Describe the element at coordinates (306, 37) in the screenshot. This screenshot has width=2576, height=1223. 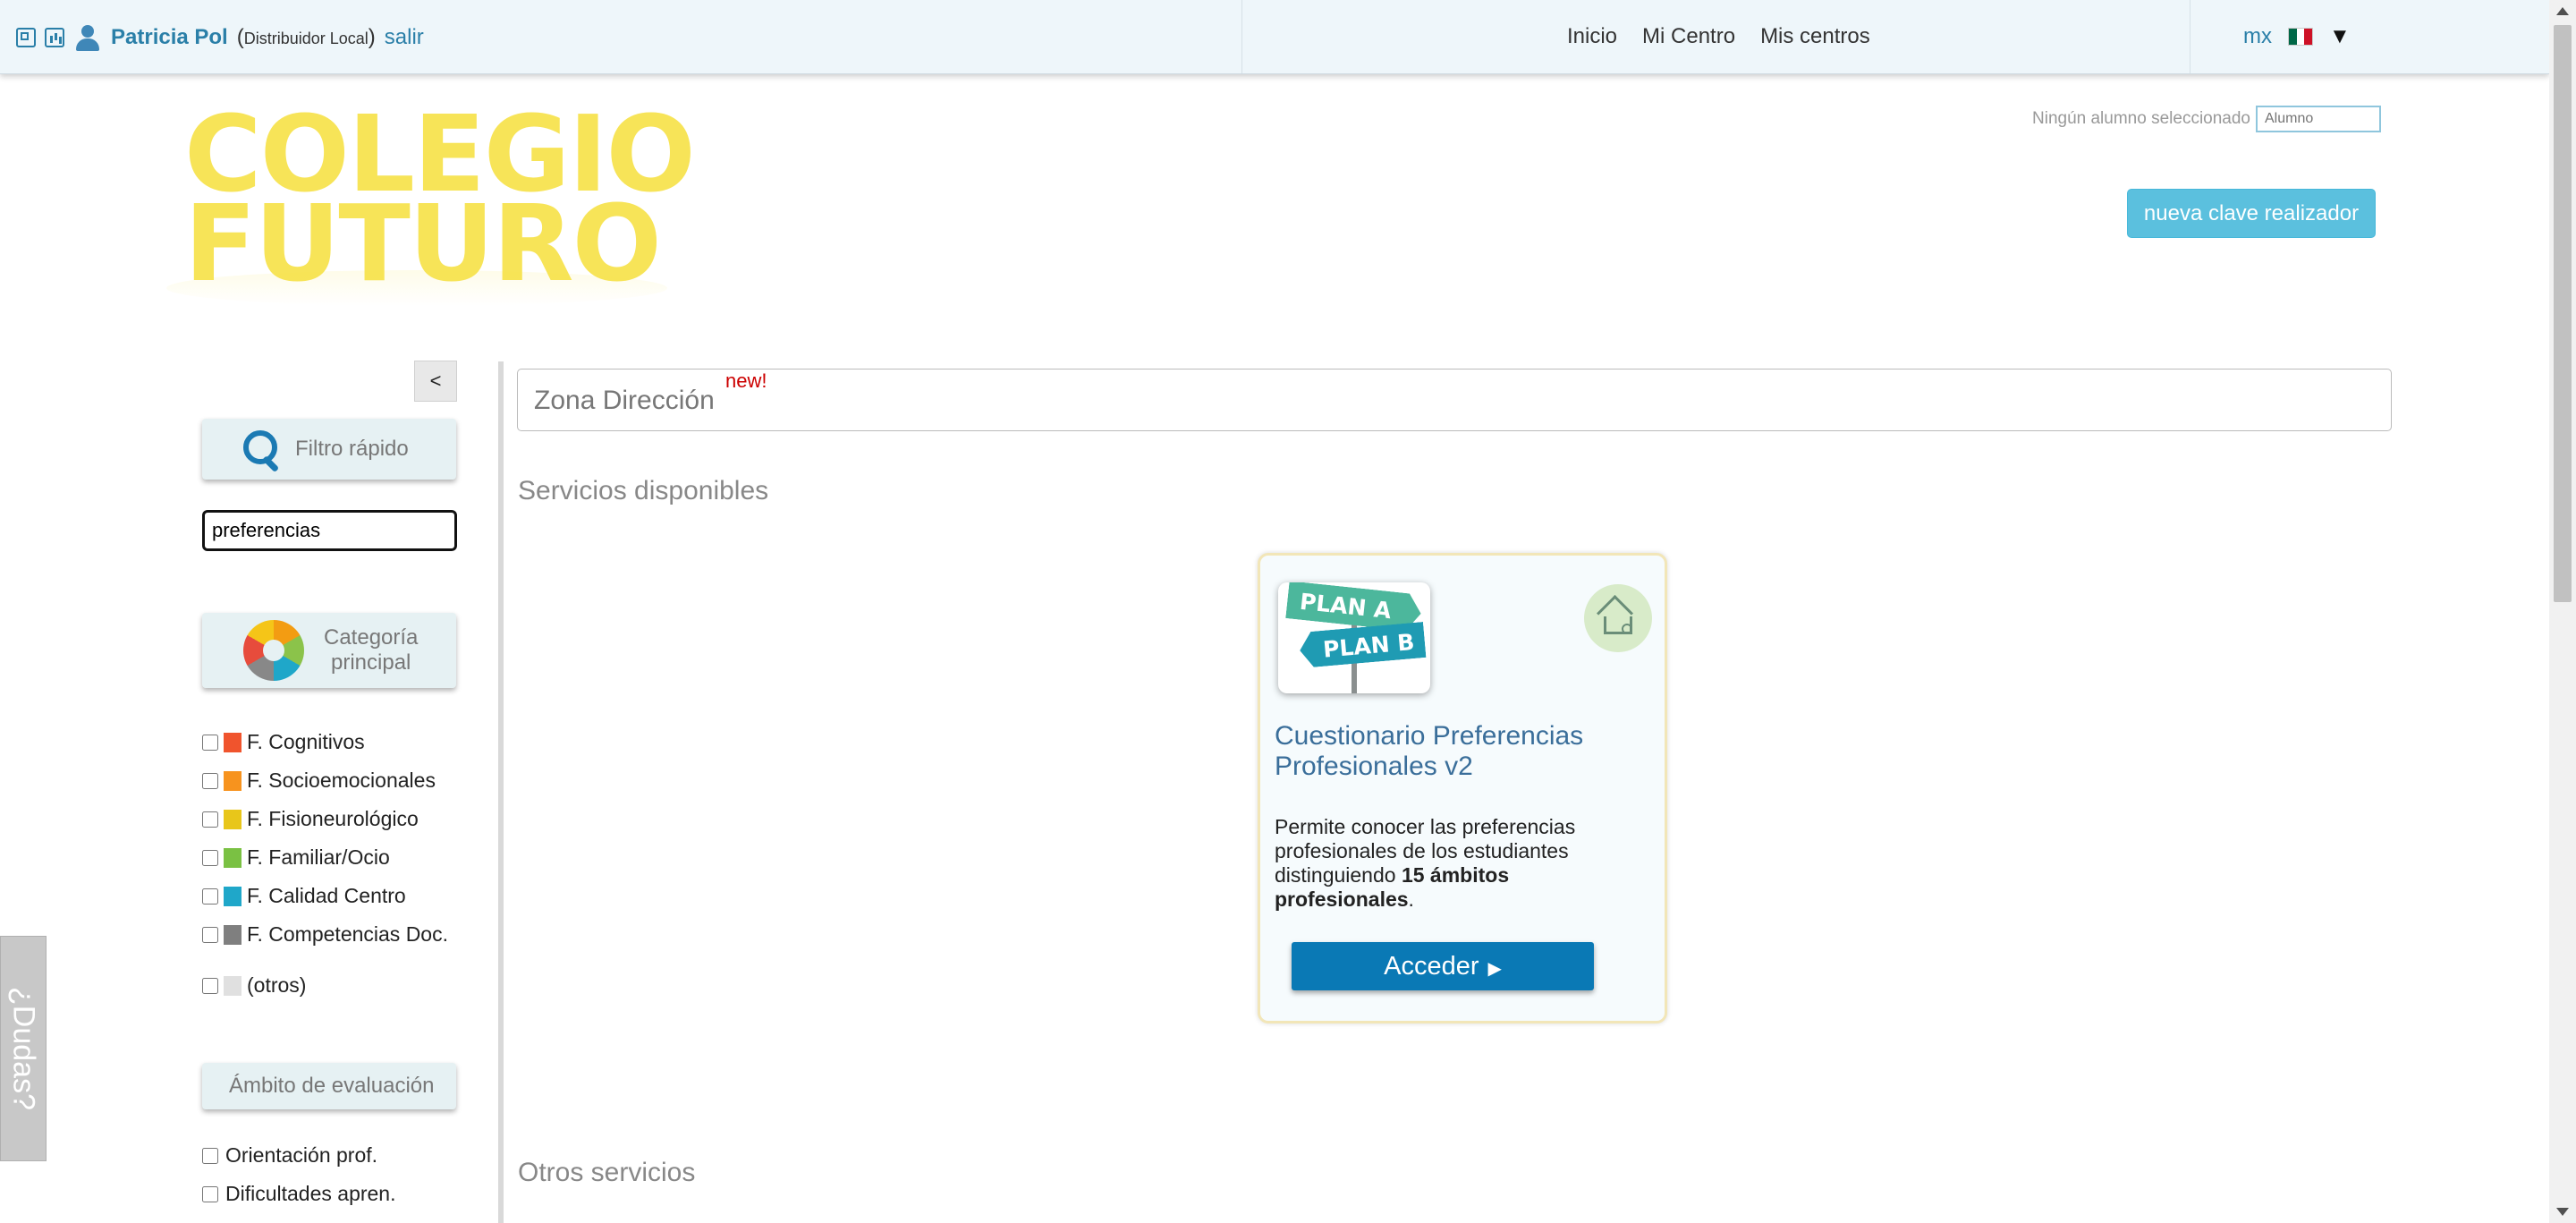
I see `user-role: (Distribuidor Local)` at that location.